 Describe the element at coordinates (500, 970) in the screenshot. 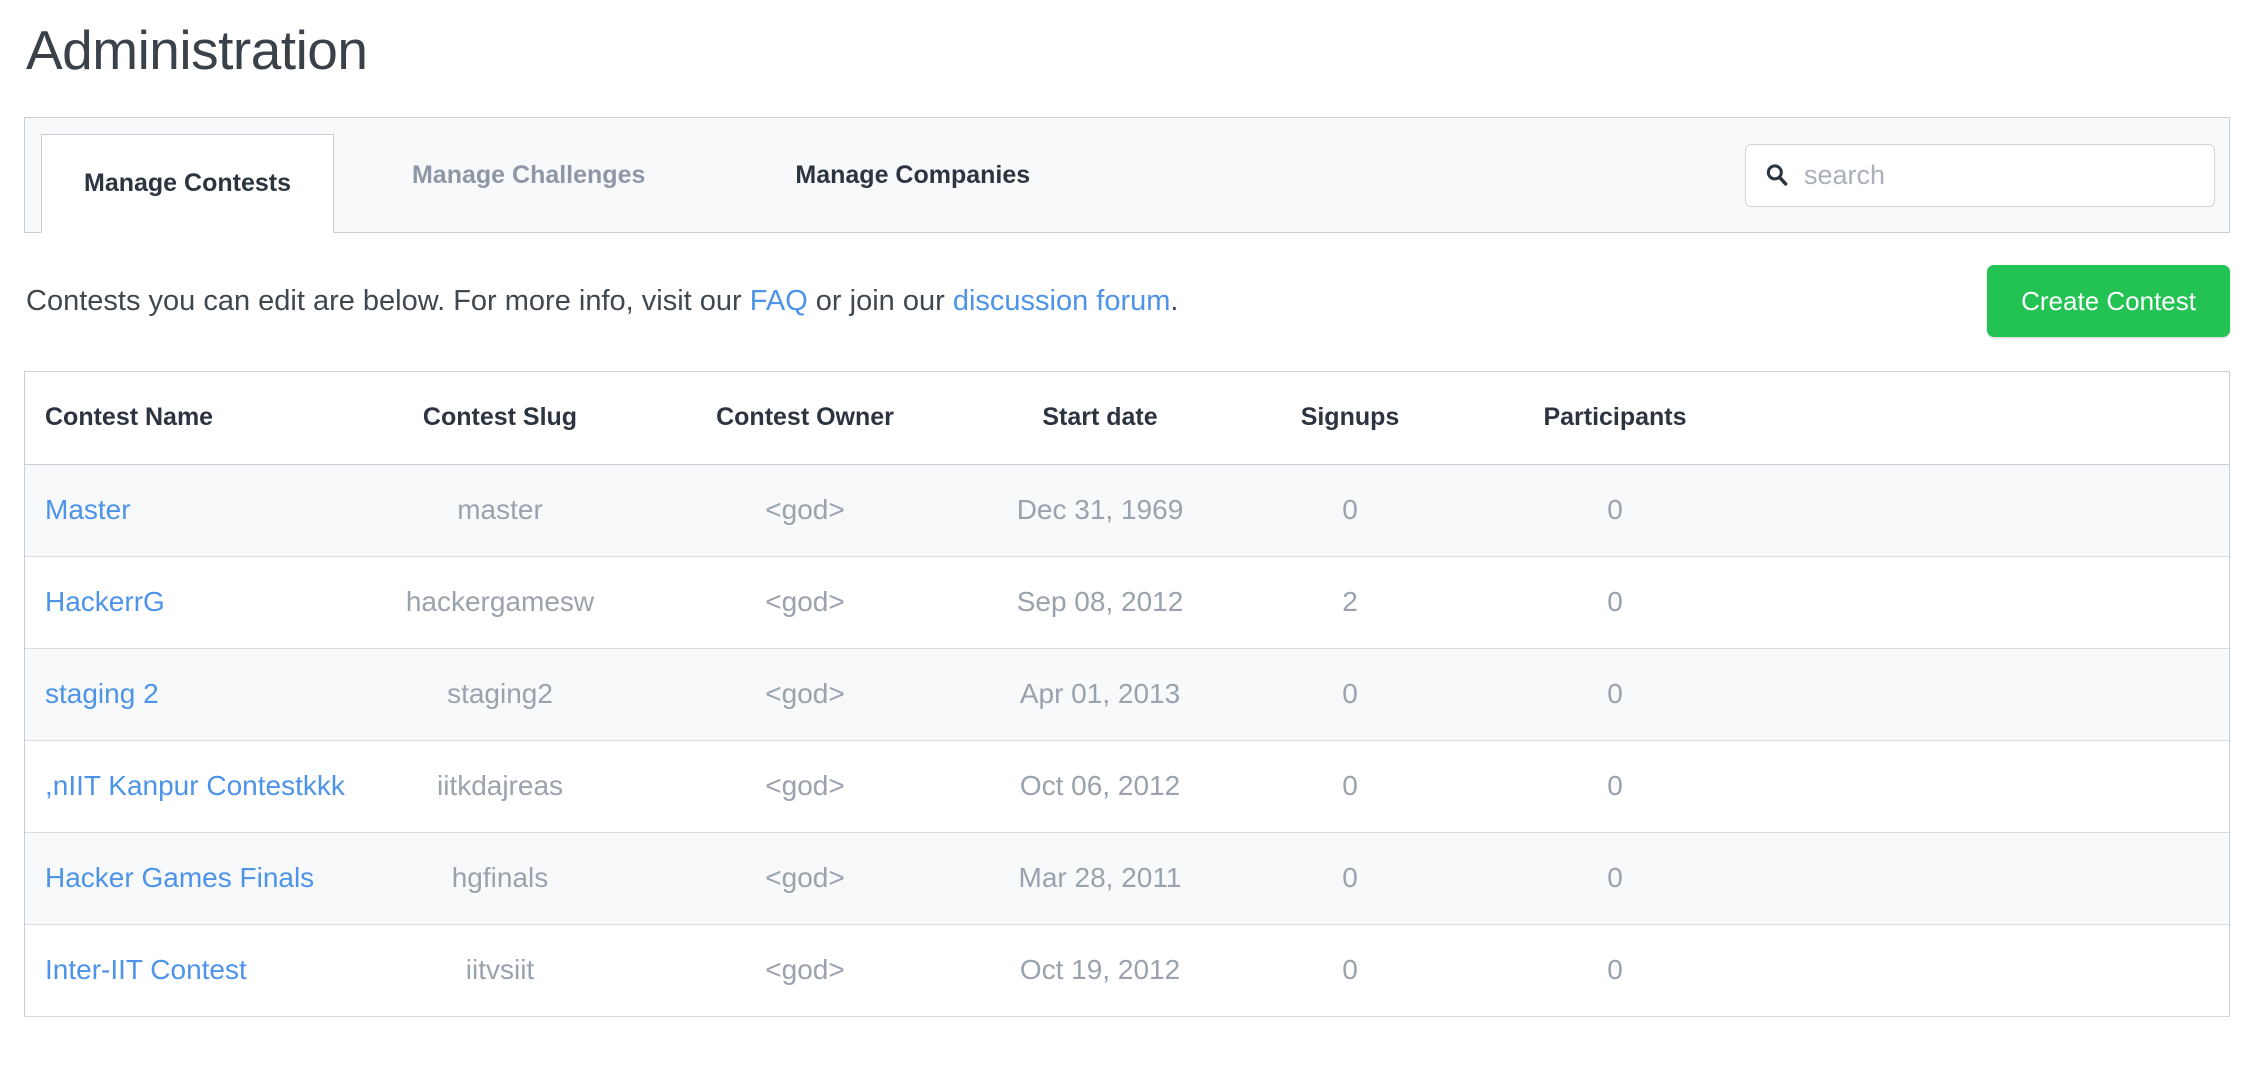

I see `cell-contest-slug: iitvsiit` at that location.